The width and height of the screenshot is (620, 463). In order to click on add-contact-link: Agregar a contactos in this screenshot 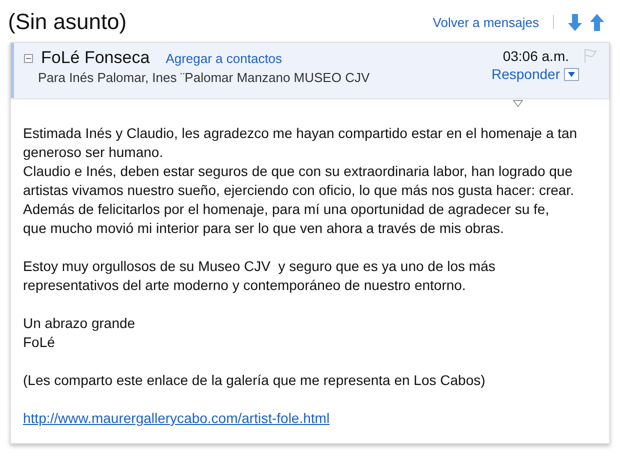, I will do `click(224, 58)`.